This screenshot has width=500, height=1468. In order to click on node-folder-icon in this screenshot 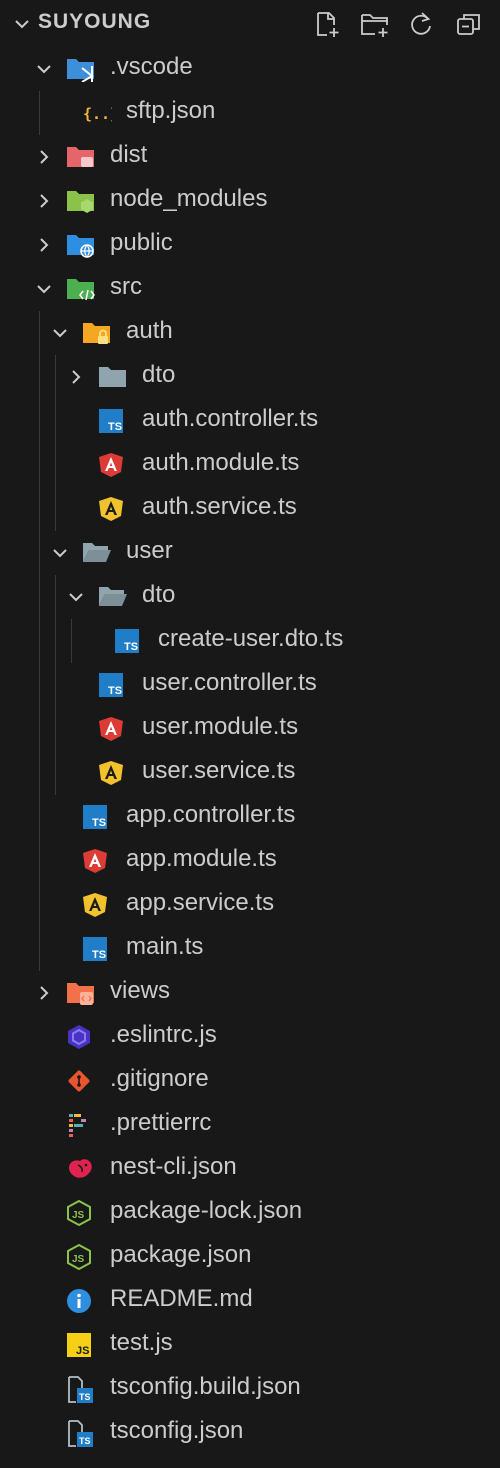, I will do `click(80, 201)`.